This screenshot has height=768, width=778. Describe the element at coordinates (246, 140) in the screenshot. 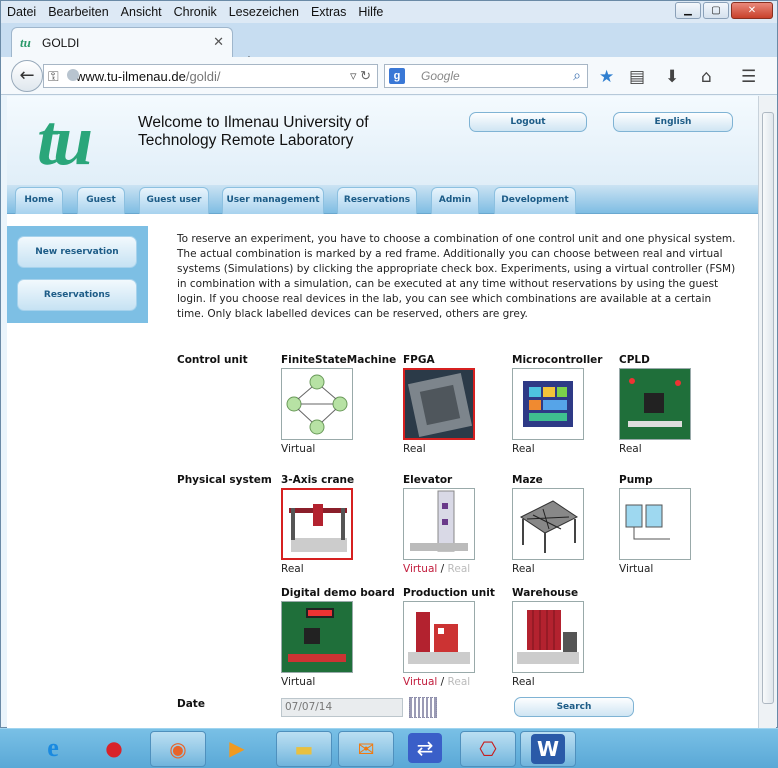

I see `title-line-2: Technology Remote Laboratory` at that location.